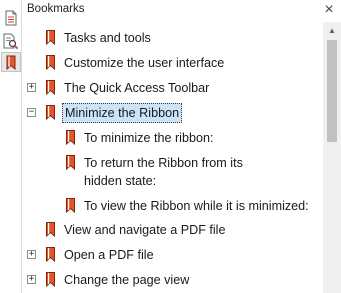  What do you see at coordinates (107, 38) in the screenshot?
I see `bookmark-label: Tasks and tools` at bounding box center [107, 38].